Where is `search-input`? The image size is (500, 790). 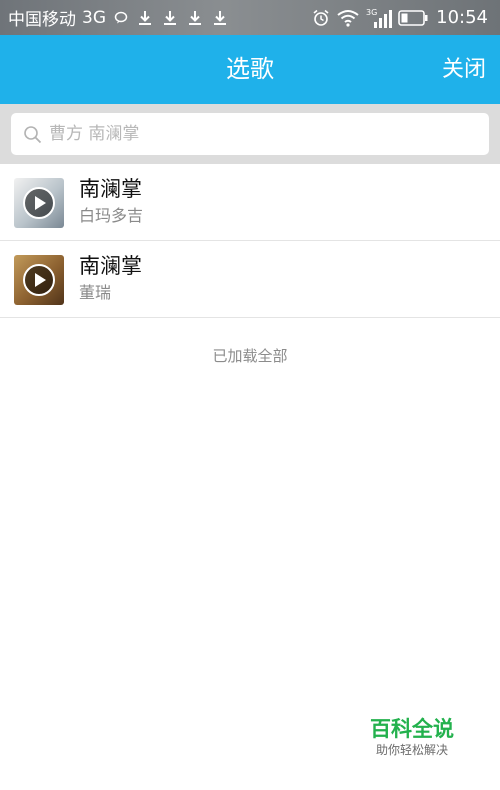 search-input is located at coordinates (259, 134).